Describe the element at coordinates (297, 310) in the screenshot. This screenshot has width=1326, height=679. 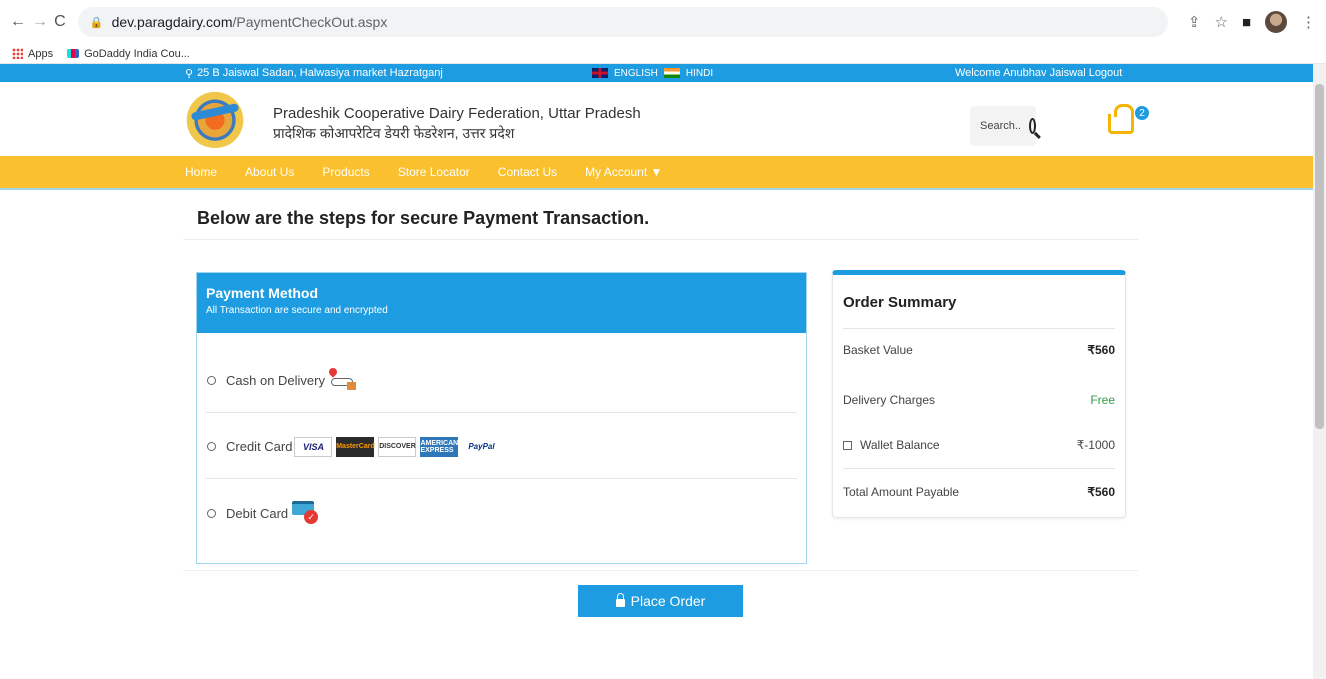
I see `payment-subtitle: All Transaction are secure and encrypted` at that location.